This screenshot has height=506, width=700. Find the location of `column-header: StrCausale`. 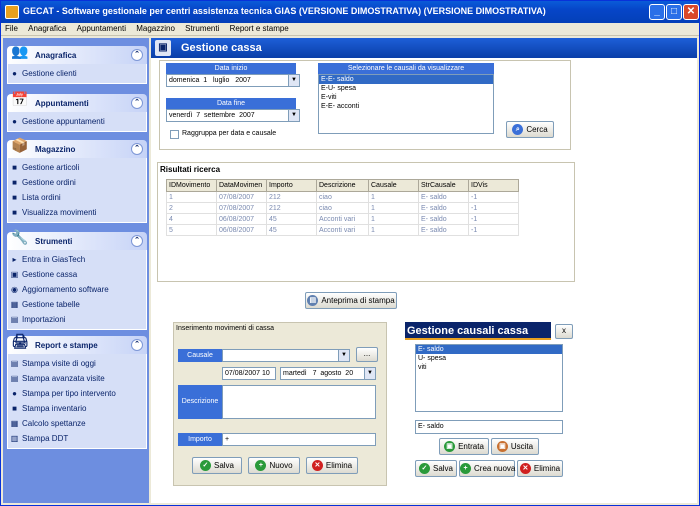

column-header: StrCausale is located at coordinates (443, 185).